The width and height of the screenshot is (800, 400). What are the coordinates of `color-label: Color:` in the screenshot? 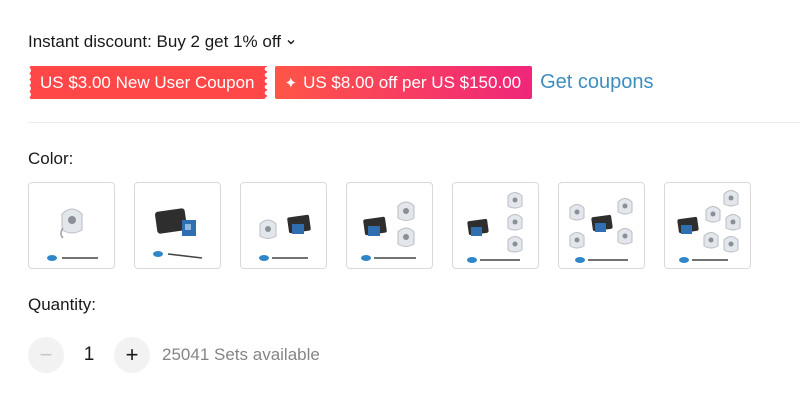 It's located at (51, 158).